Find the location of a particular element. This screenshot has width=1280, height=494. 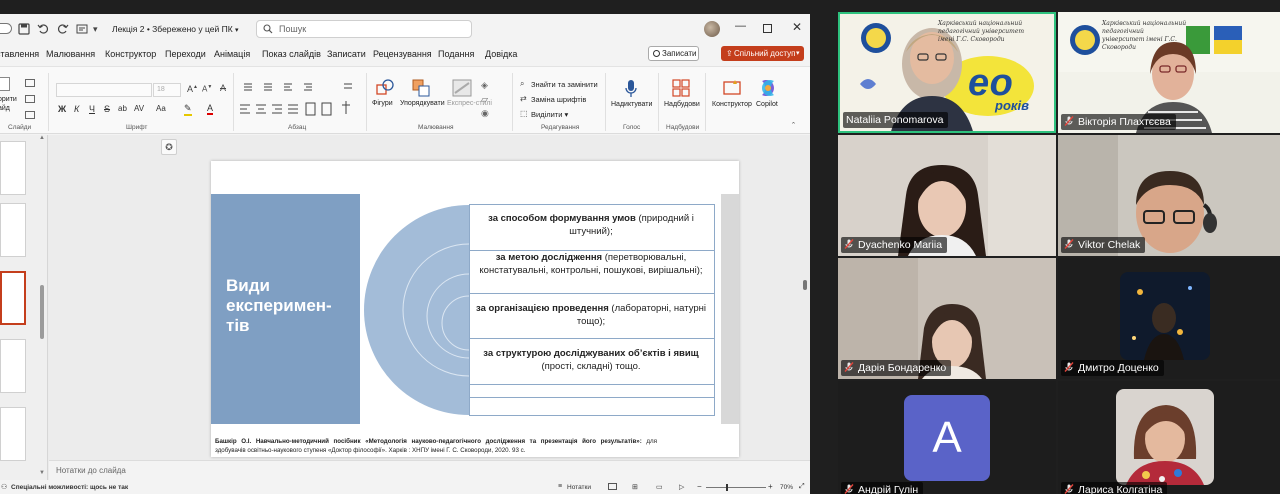

tab-transitions: Переходи is located at coordinates (185, 54).